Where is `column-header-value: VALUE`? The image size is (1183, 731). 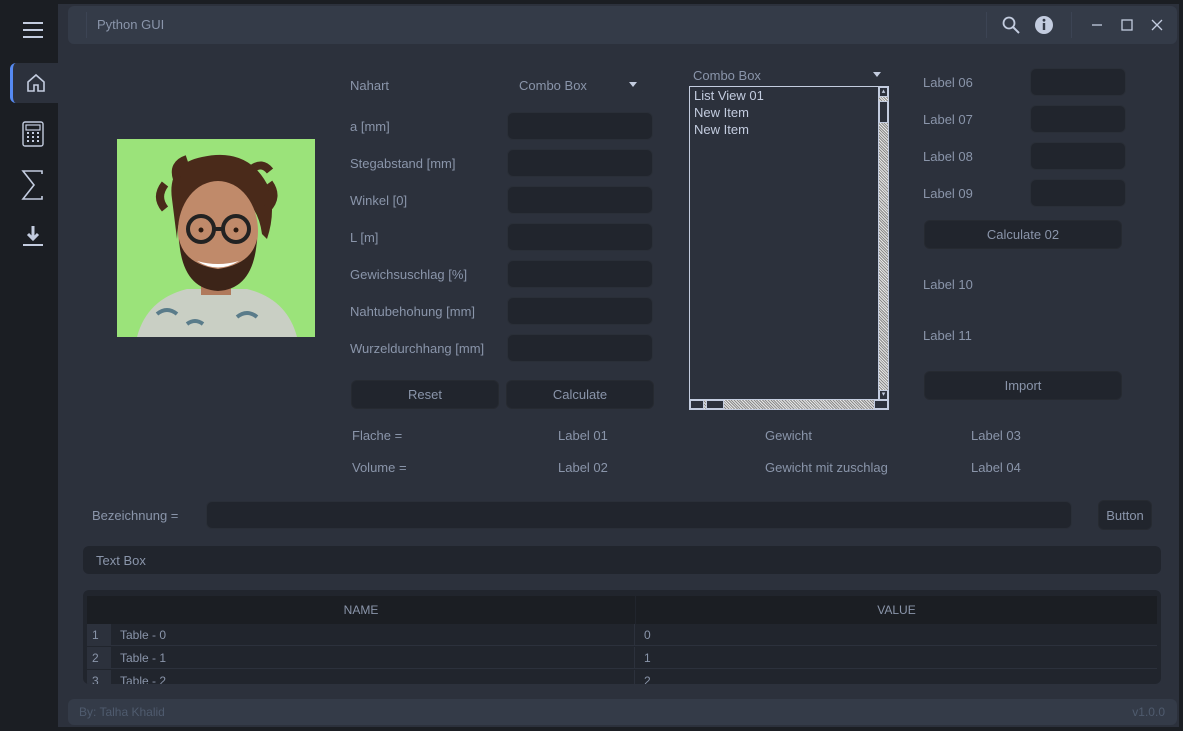 column-header-value: VALUE is located at coordinates (896, 610).